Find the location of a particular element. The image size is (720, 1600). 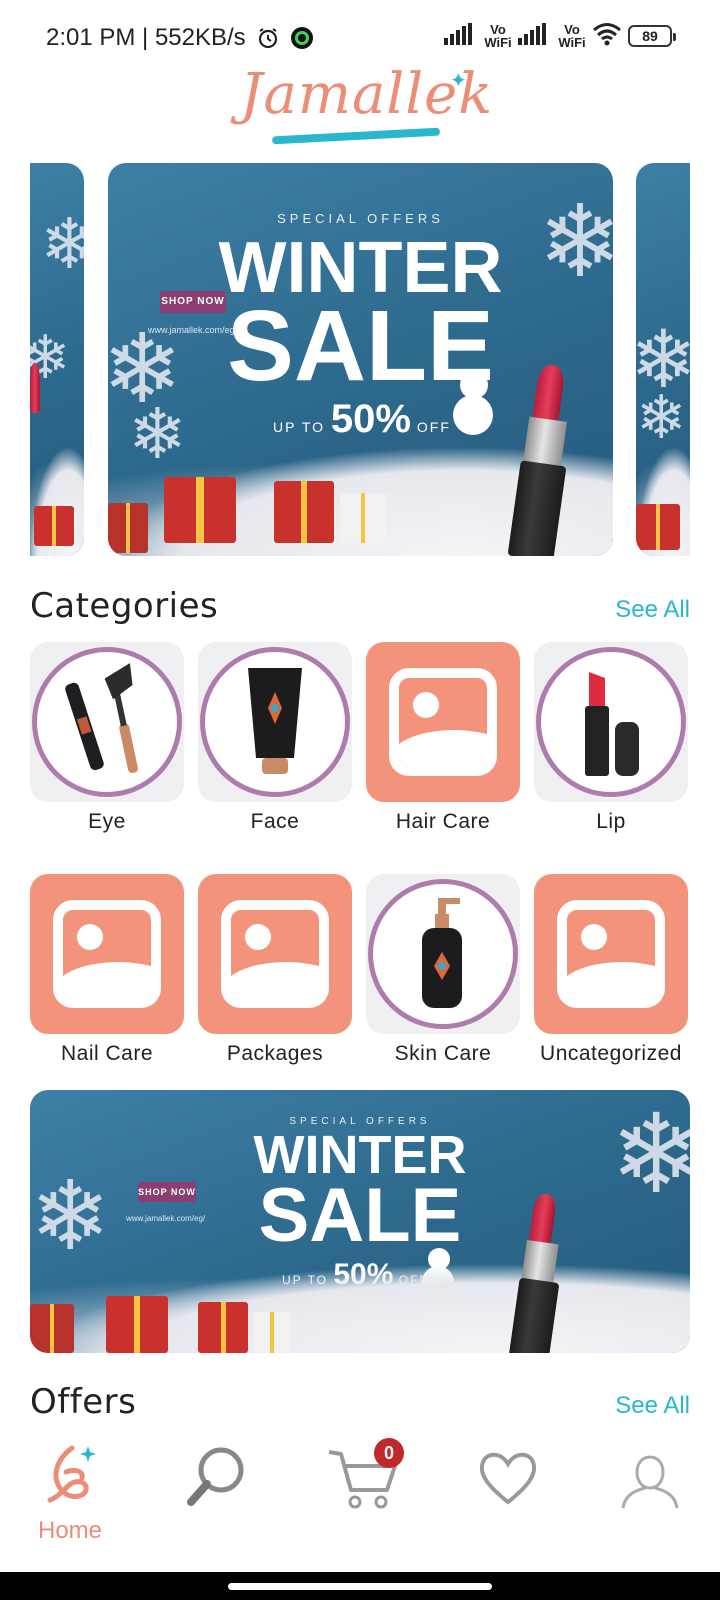

search-icon is located at coordinates (216, 1479).